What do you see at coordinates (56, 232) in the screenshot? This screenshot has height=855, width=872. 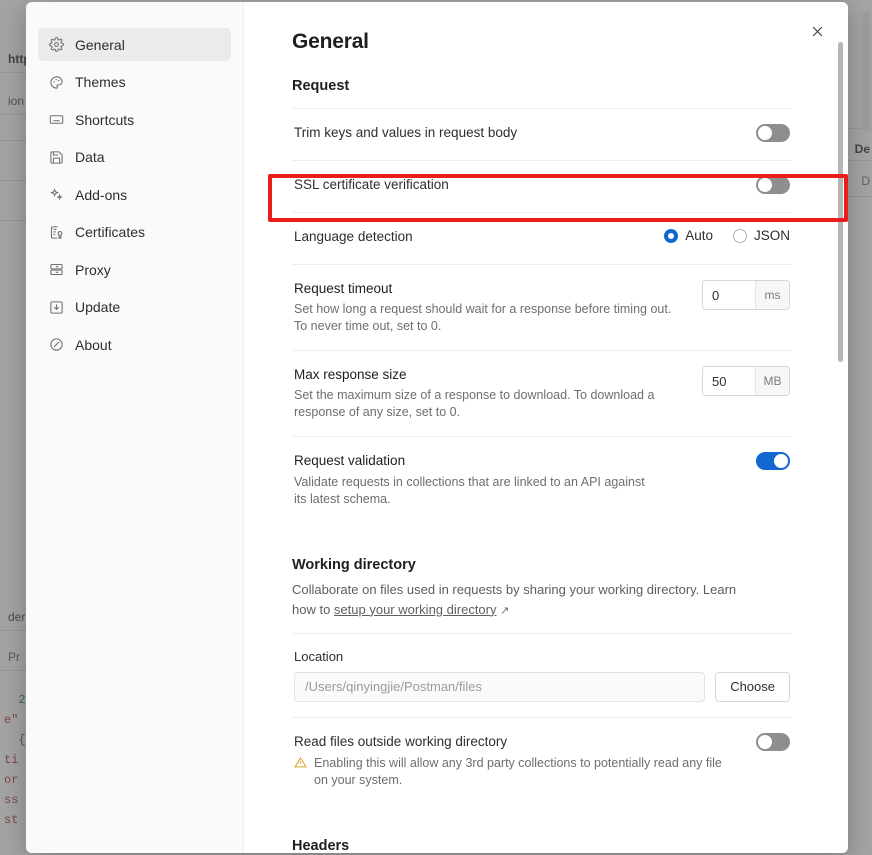 I see `certificate-icon` at bounding box center [56, 232].